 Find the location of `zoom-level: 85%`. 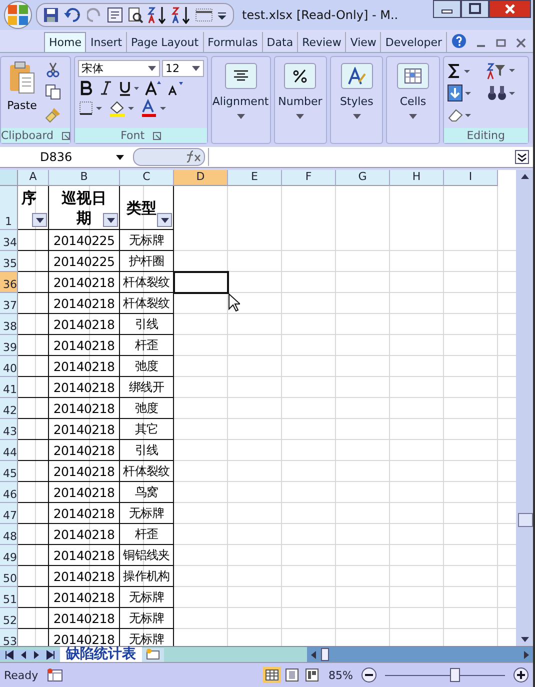

zoom-level: 85% is located at coordinates (340, 675).